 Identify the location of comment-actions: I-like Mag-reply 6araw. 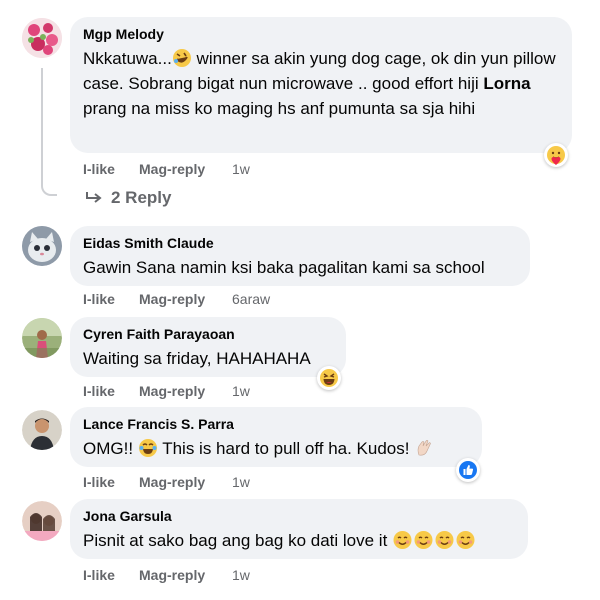
(176, 299).